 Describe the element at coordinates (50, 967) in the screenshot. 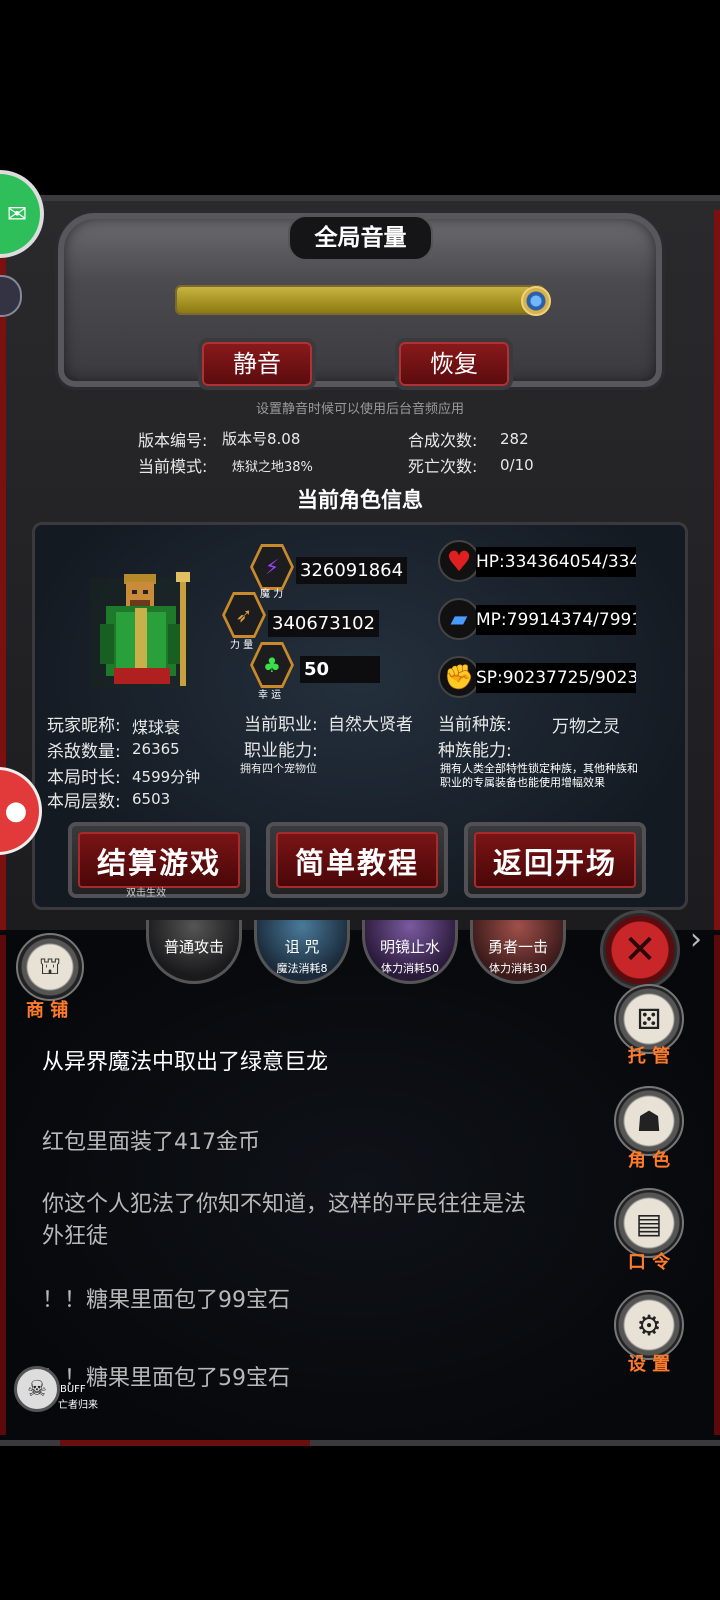

I see `shop-button: ⛫` at that location.